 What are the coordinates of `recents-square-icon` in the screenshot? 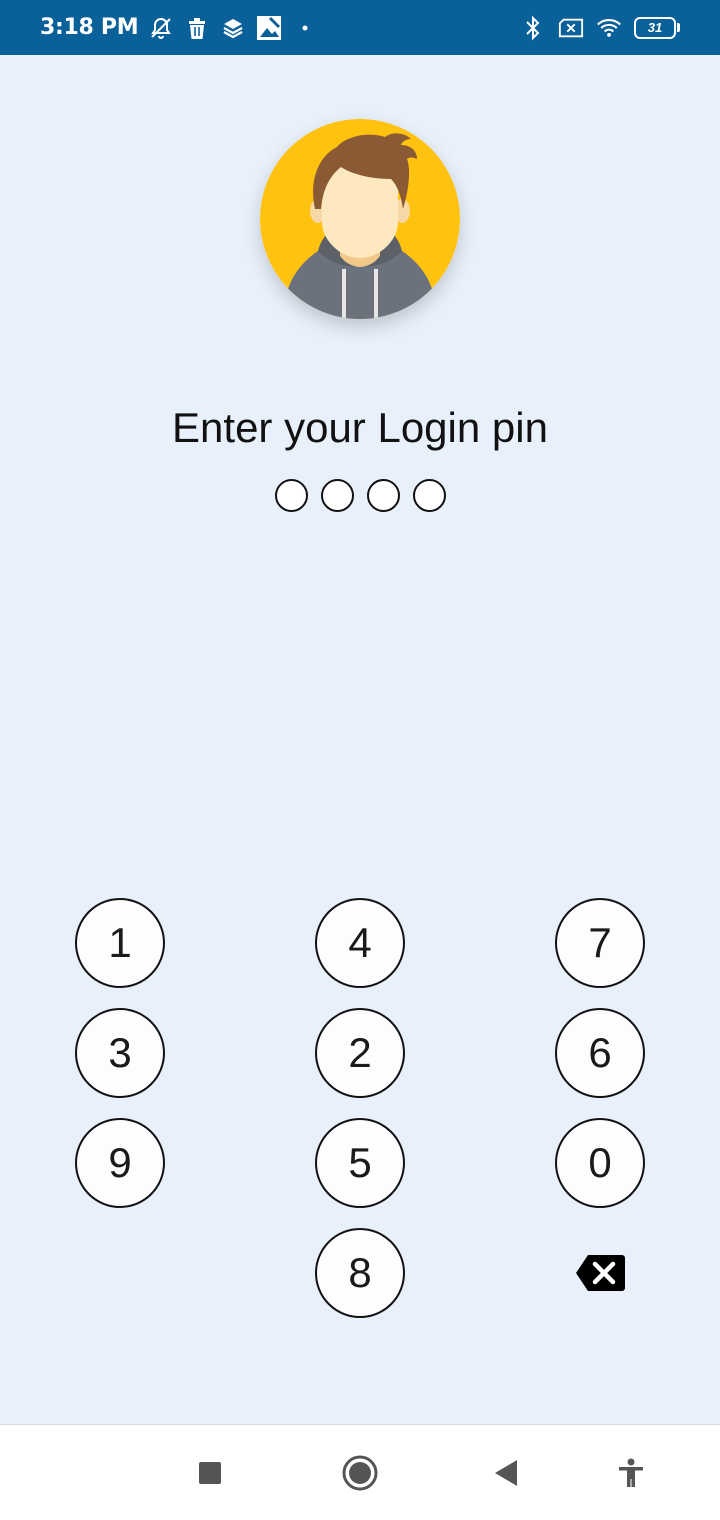 It's located at (210, 1473).